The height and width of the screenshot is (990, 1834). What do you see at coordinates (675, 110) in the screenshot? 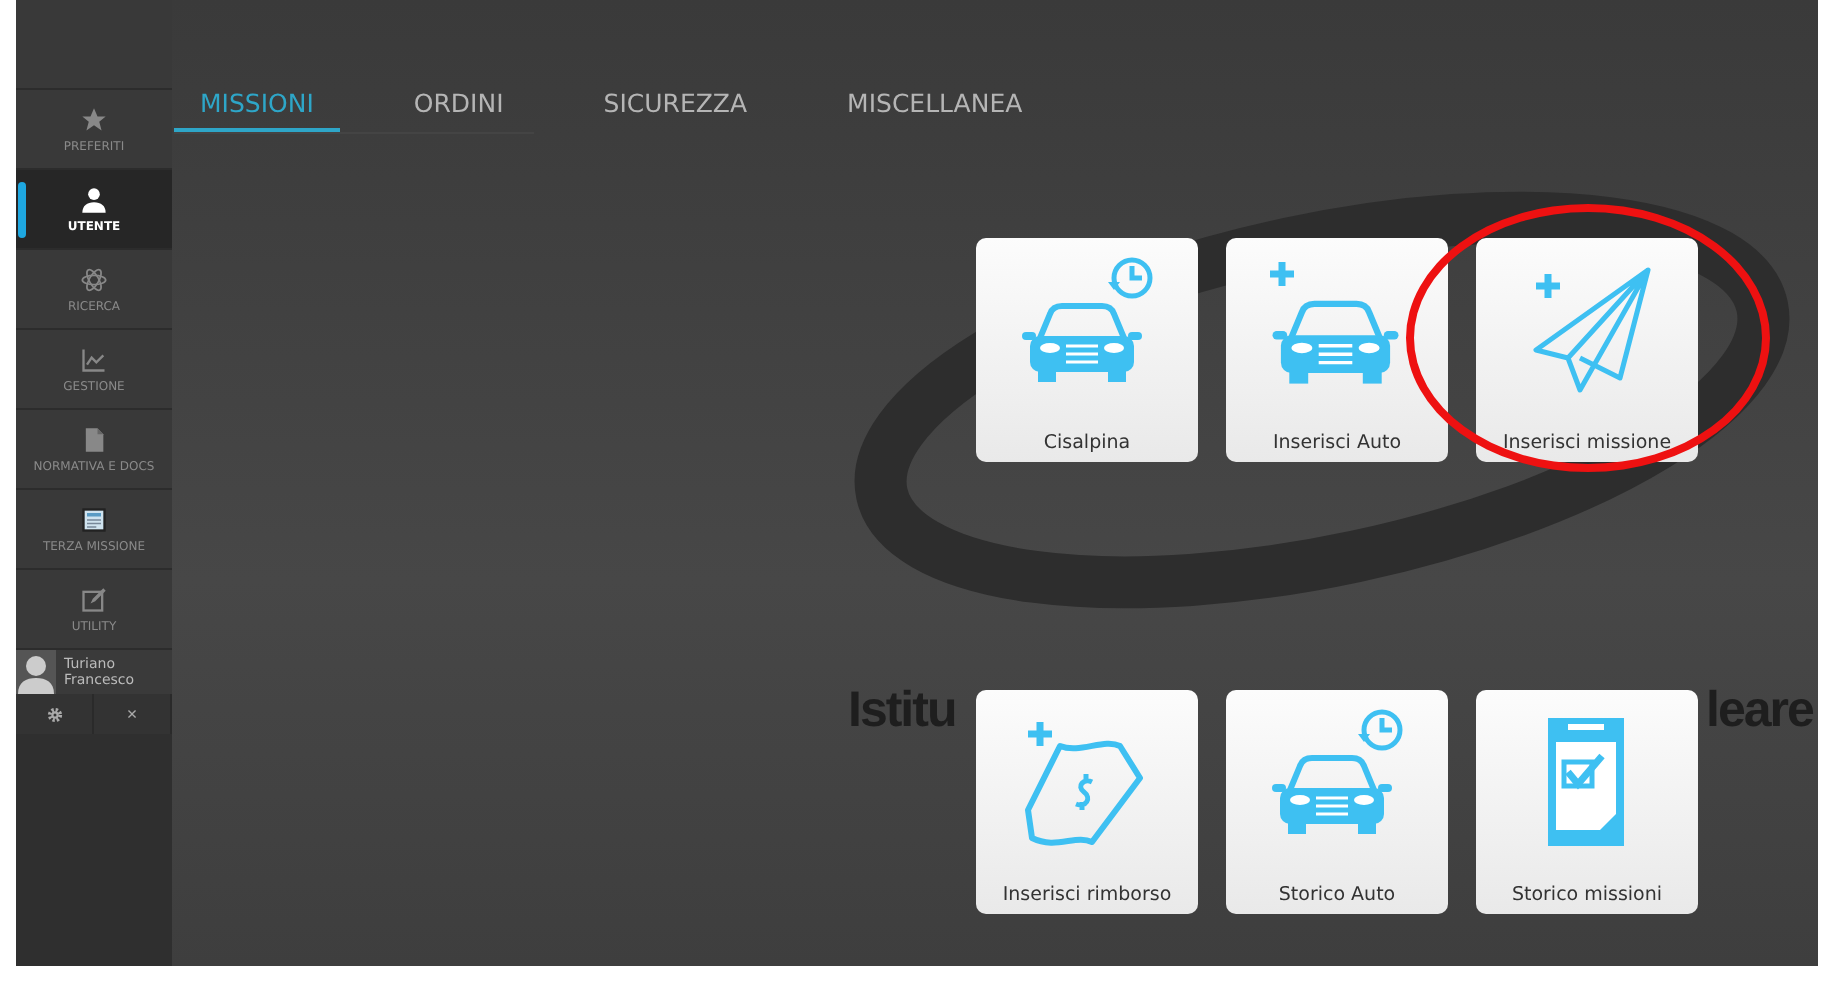
I see `tab: SICUREZZA` at bounding box center [675, 110].